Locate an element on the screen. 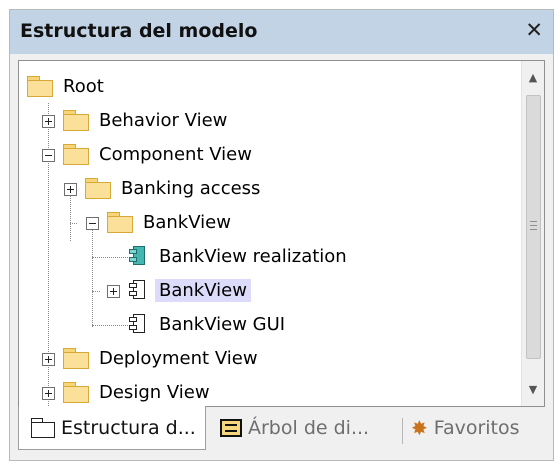  tree-item-label: Behavior View is located at coordinates (163, 120).